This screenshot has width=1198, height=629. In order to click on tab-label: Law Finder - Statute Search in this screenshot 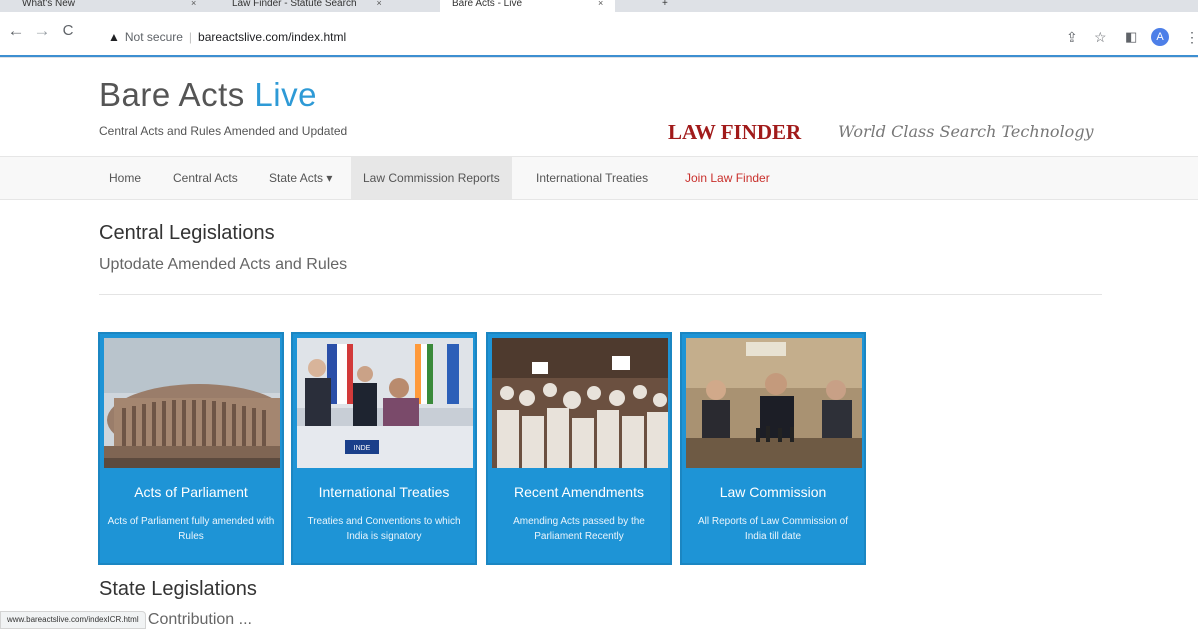, I will do `click(294, 4)`.